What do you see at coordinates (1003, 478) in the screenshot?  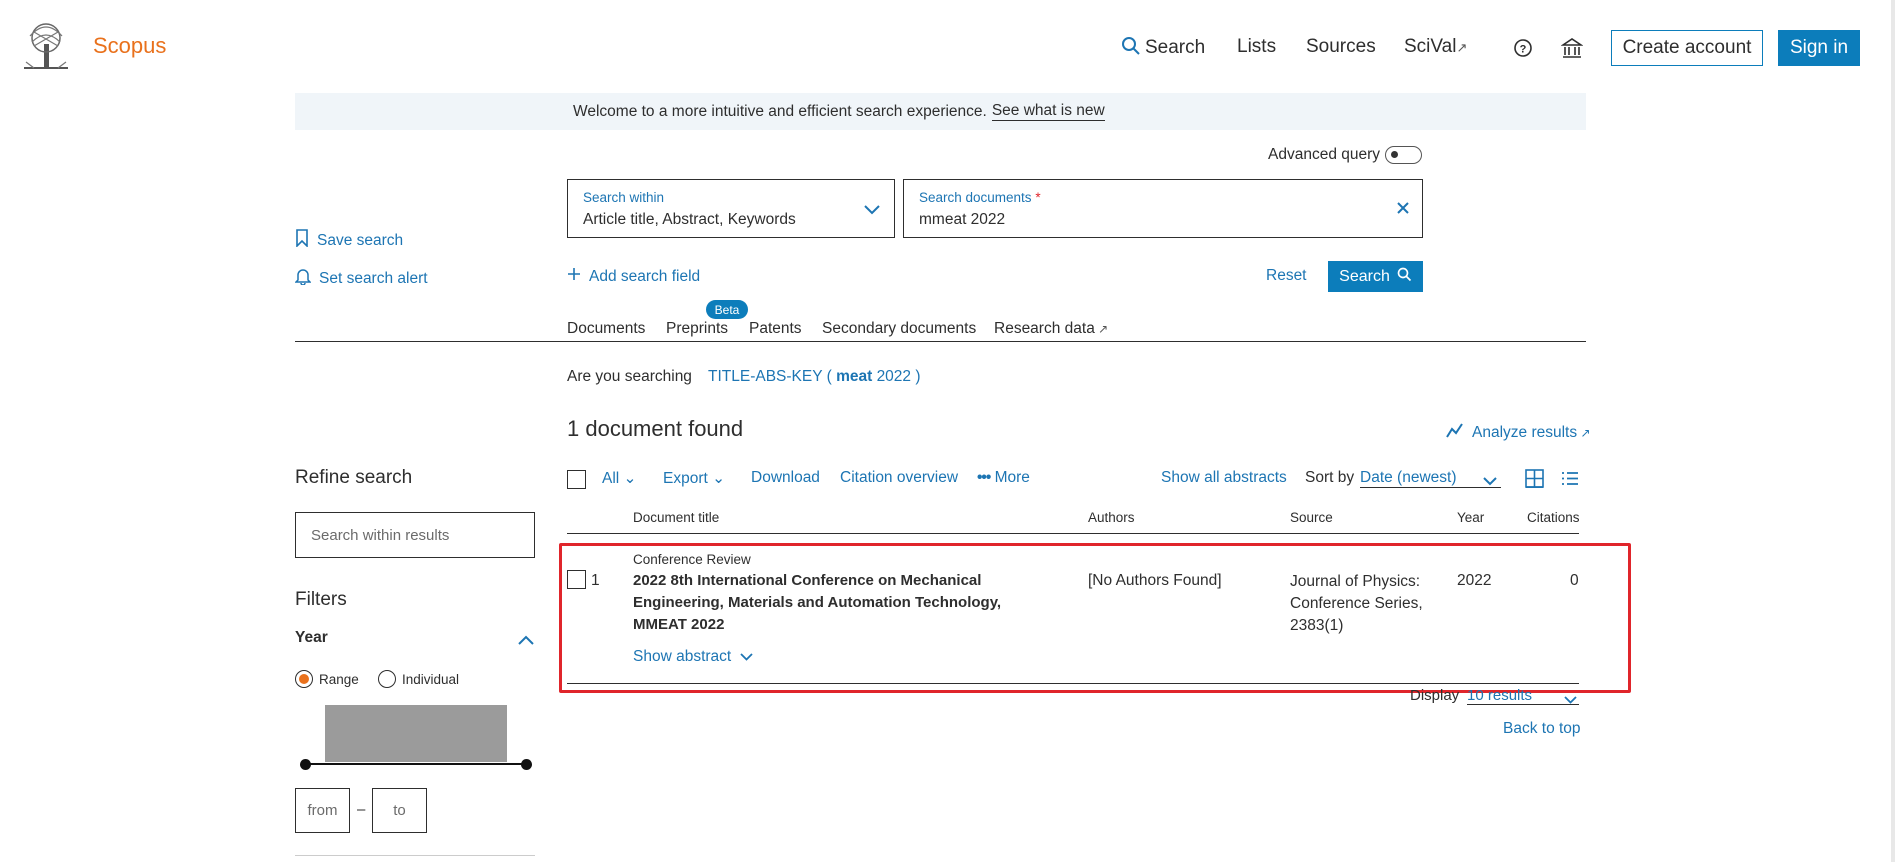 I see `more-button: ••• More` at bounding box center [1003, 478].